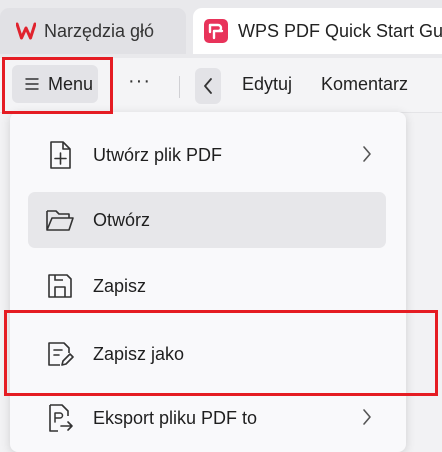  Describe the element at coordinates (60, 418) in the screenshot. I see `export-icon` at that location.